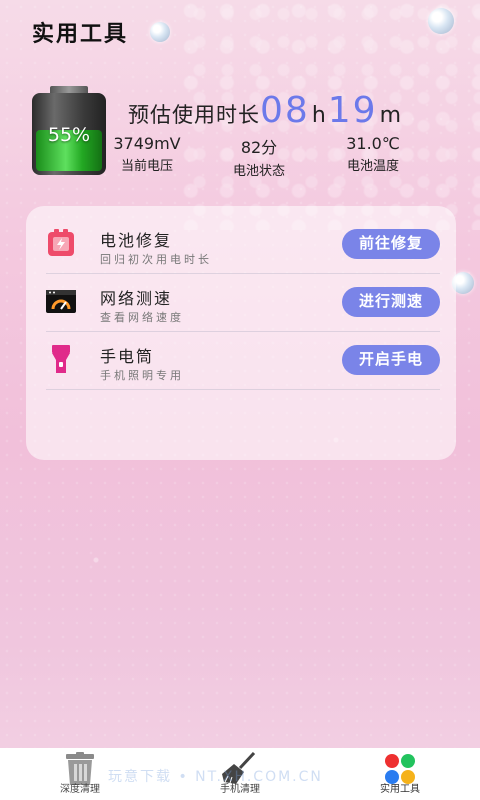 The width and height of the screenshot is (480, 800). What do you see at coordinates (240, 31) in the screenshot?
I see `app-header: 实用工具` at bounding box center [240, 31].